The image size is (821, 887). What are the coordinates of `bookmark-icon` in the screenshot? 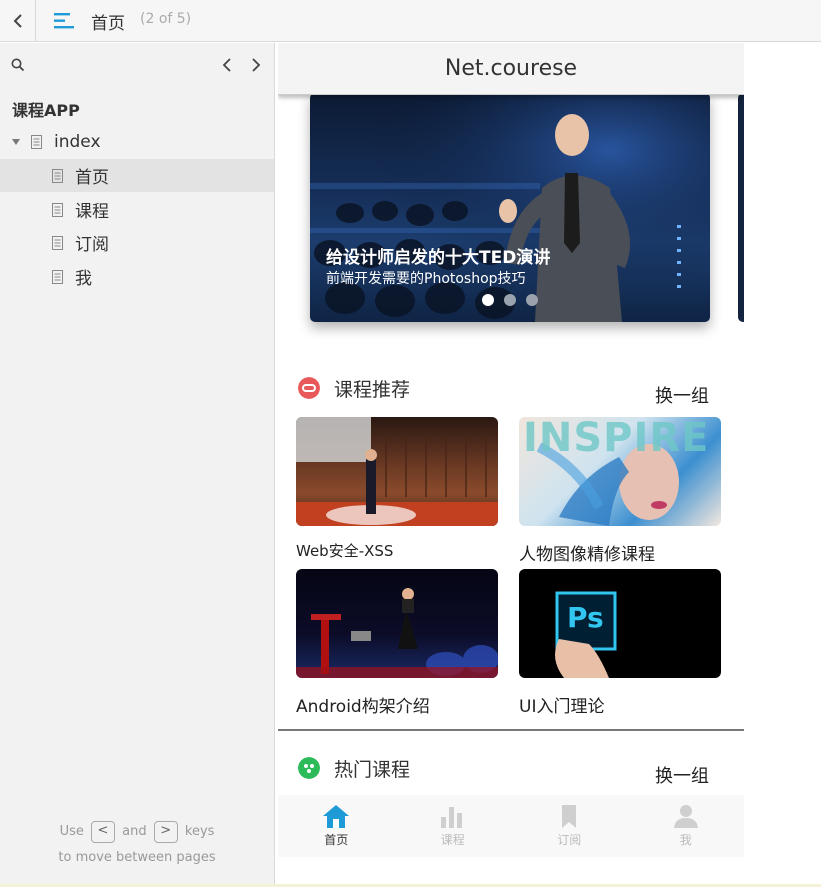 It's located at (569, 816).